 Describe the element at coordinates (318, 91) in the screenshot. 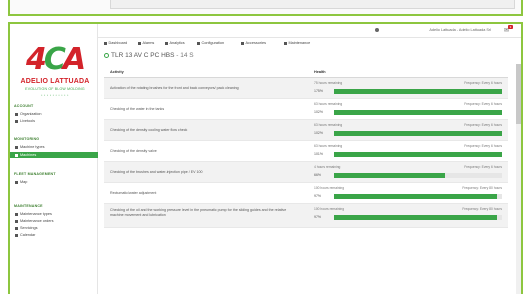

I see `health-percent: 175%` at that location.